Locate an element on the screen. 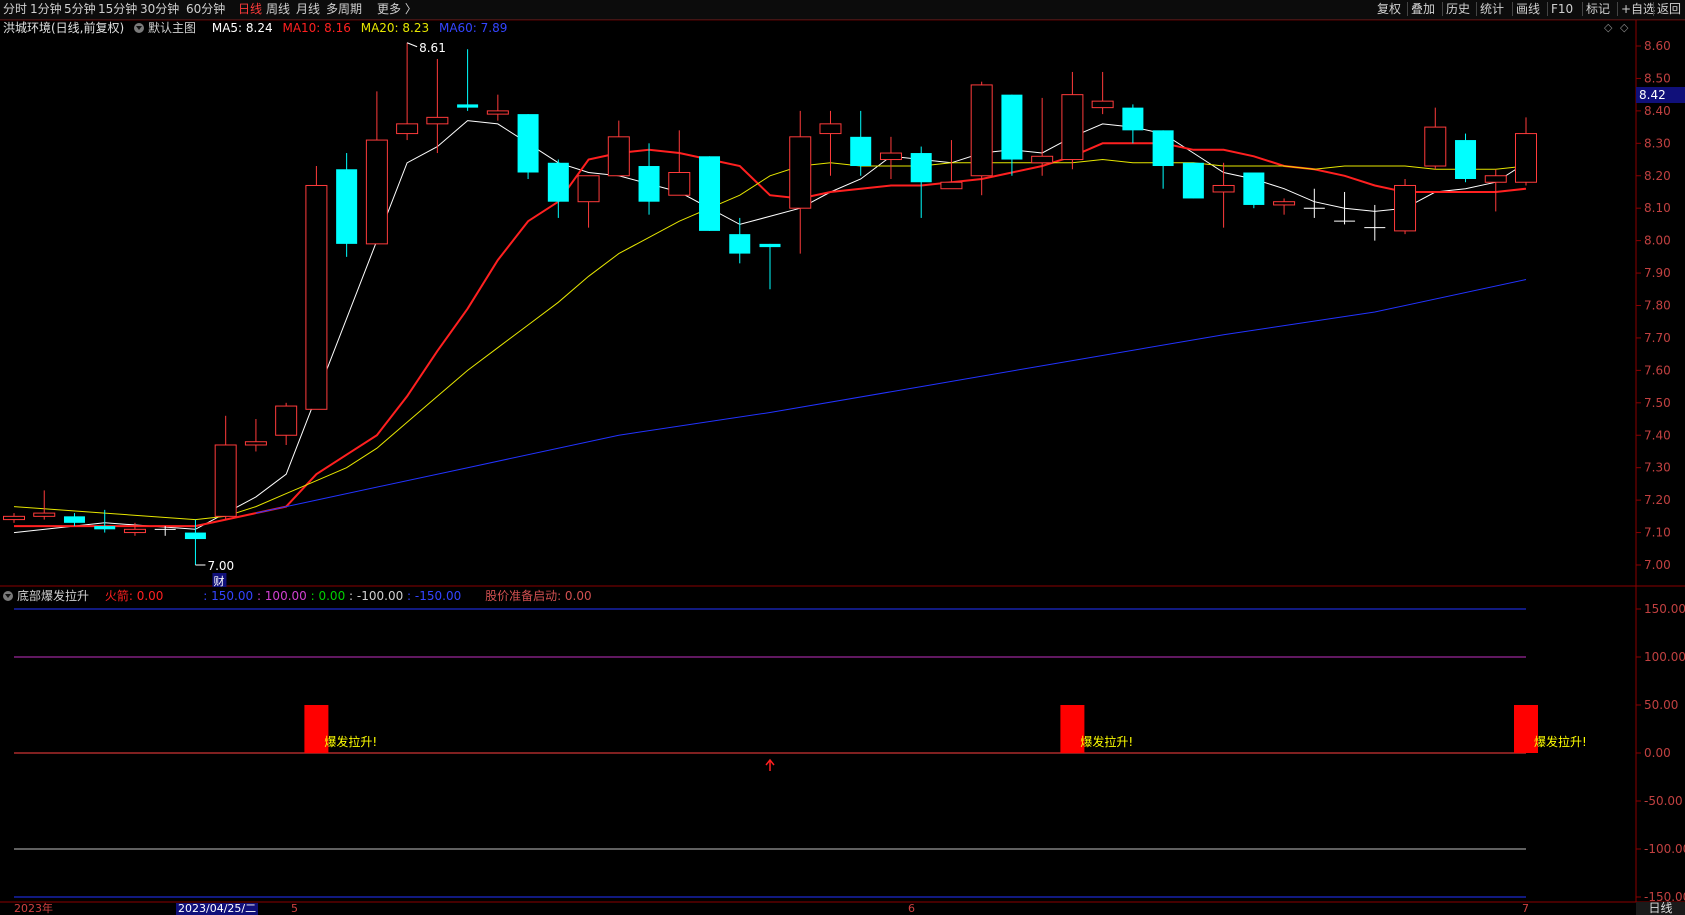  indicator-tick-label: 150.00 is located at coordinates (1664, 609).